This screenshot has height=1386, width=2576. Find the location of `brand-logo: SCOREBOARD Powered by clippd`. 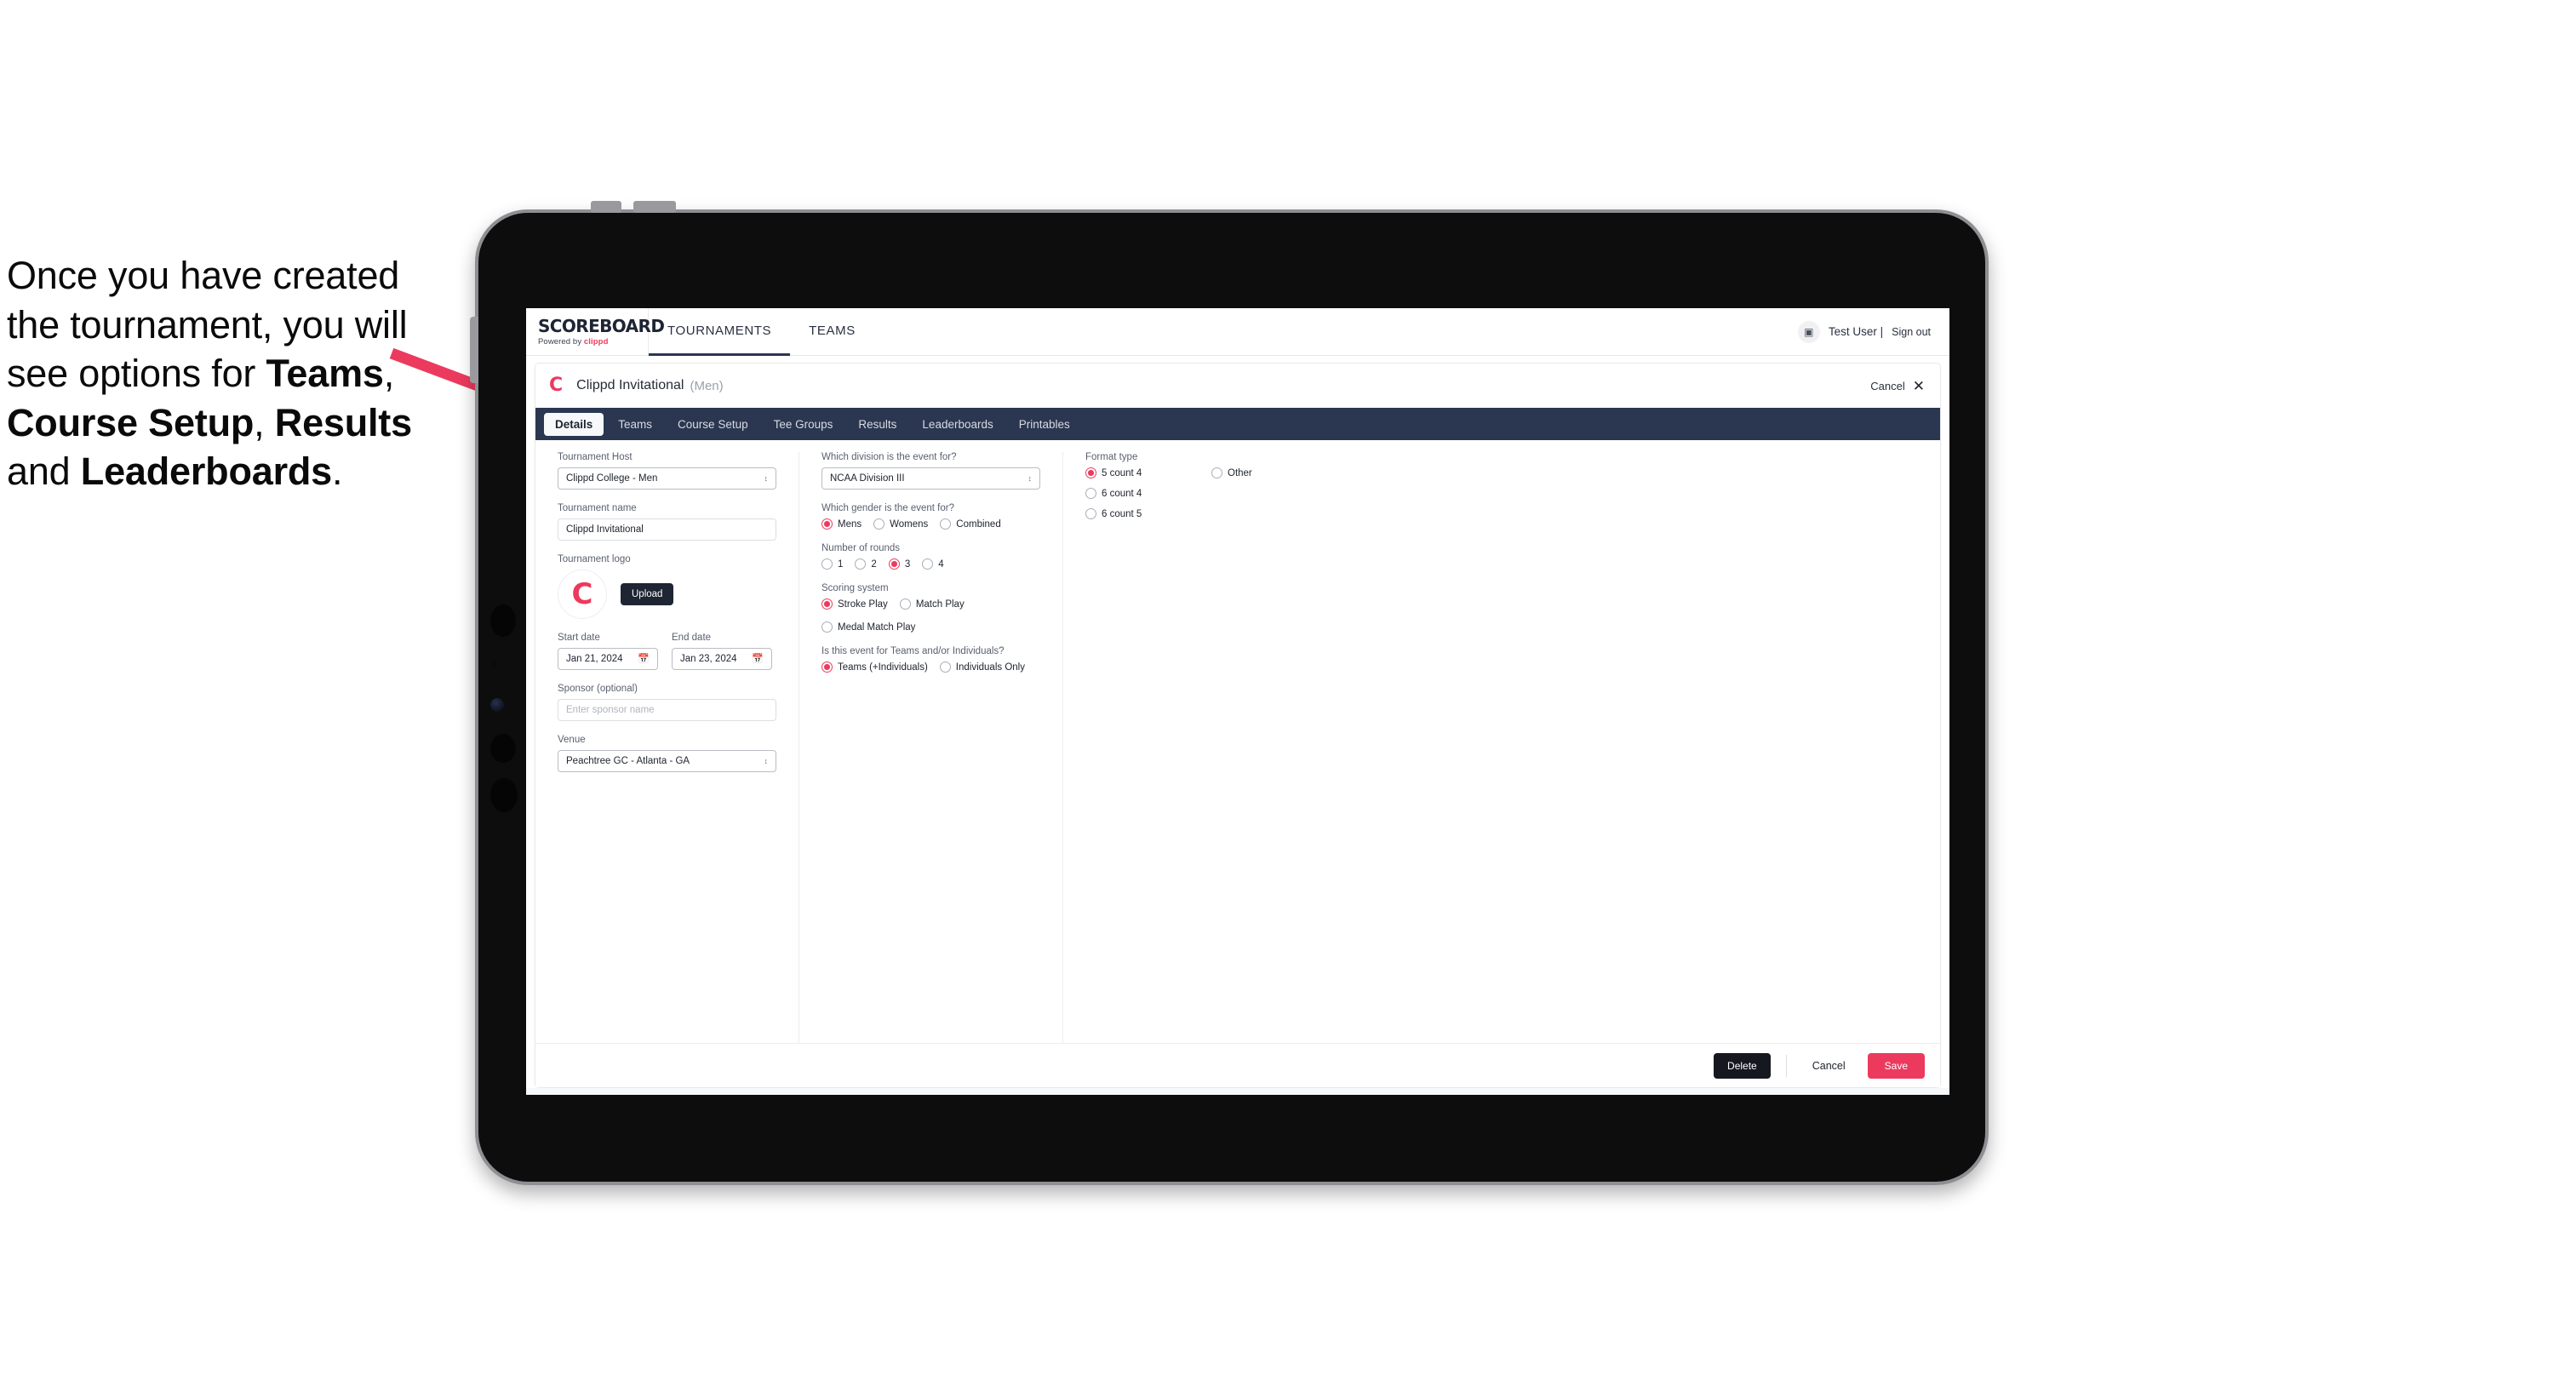

brand-logo: SCOREBOARD Powered by clippd is located at coordinates (596, 331).